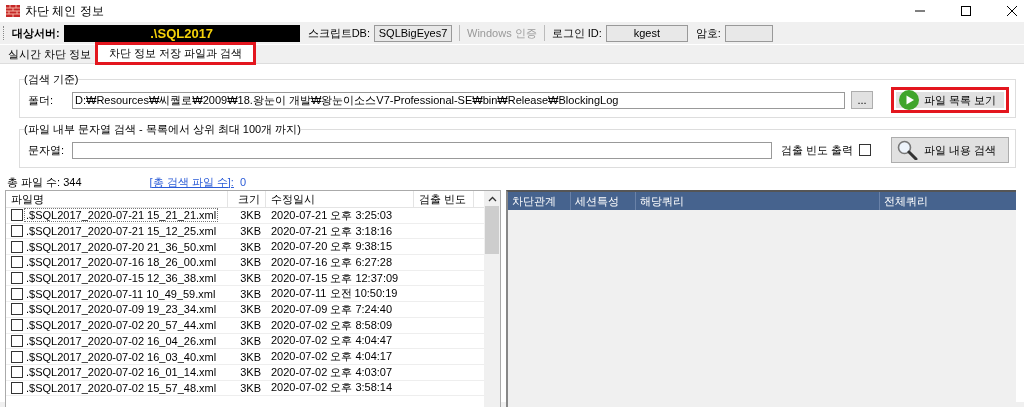 The width and height of the screenshot is (1024, 407). I want to click on scrollbar-thumb, so click(492, 230).